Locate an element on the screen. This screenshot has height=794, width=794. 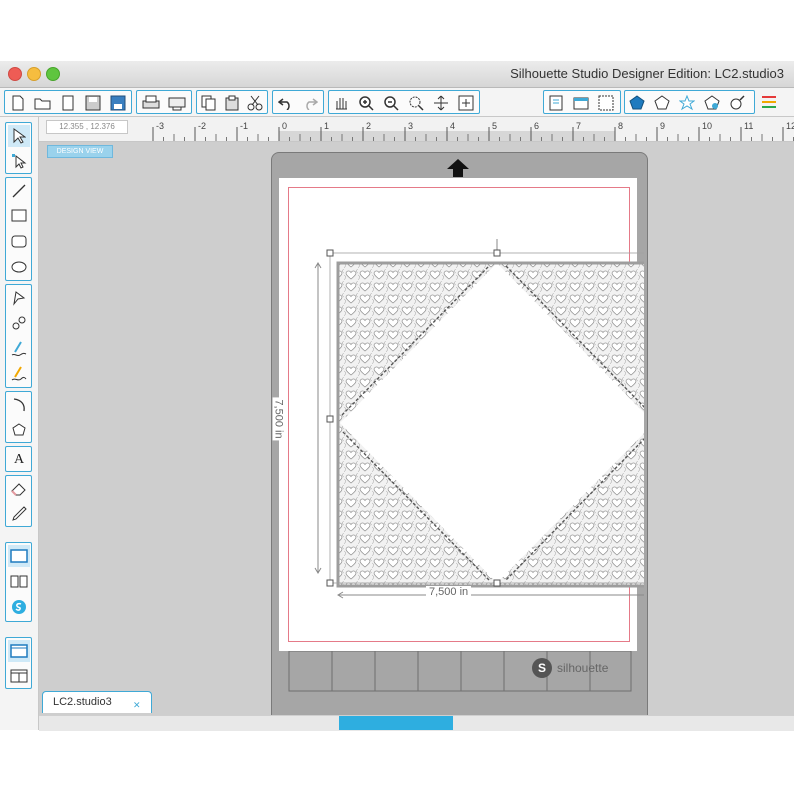
ruler-tick-label: 1 is located at coordinates (326, 126).